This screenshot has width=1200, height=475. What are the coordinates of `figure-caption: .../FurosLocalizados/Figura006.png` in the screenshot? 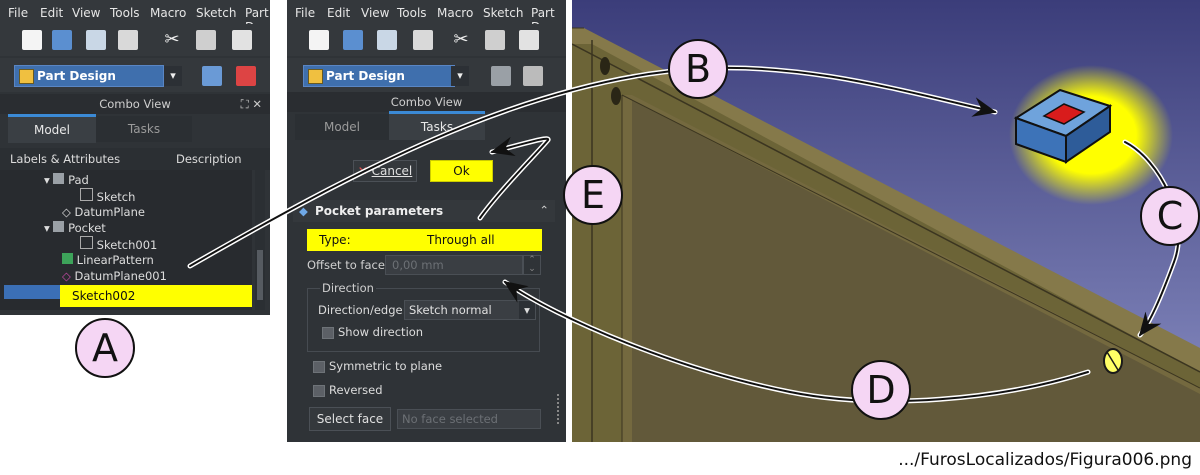 It's located at (1045, 460).